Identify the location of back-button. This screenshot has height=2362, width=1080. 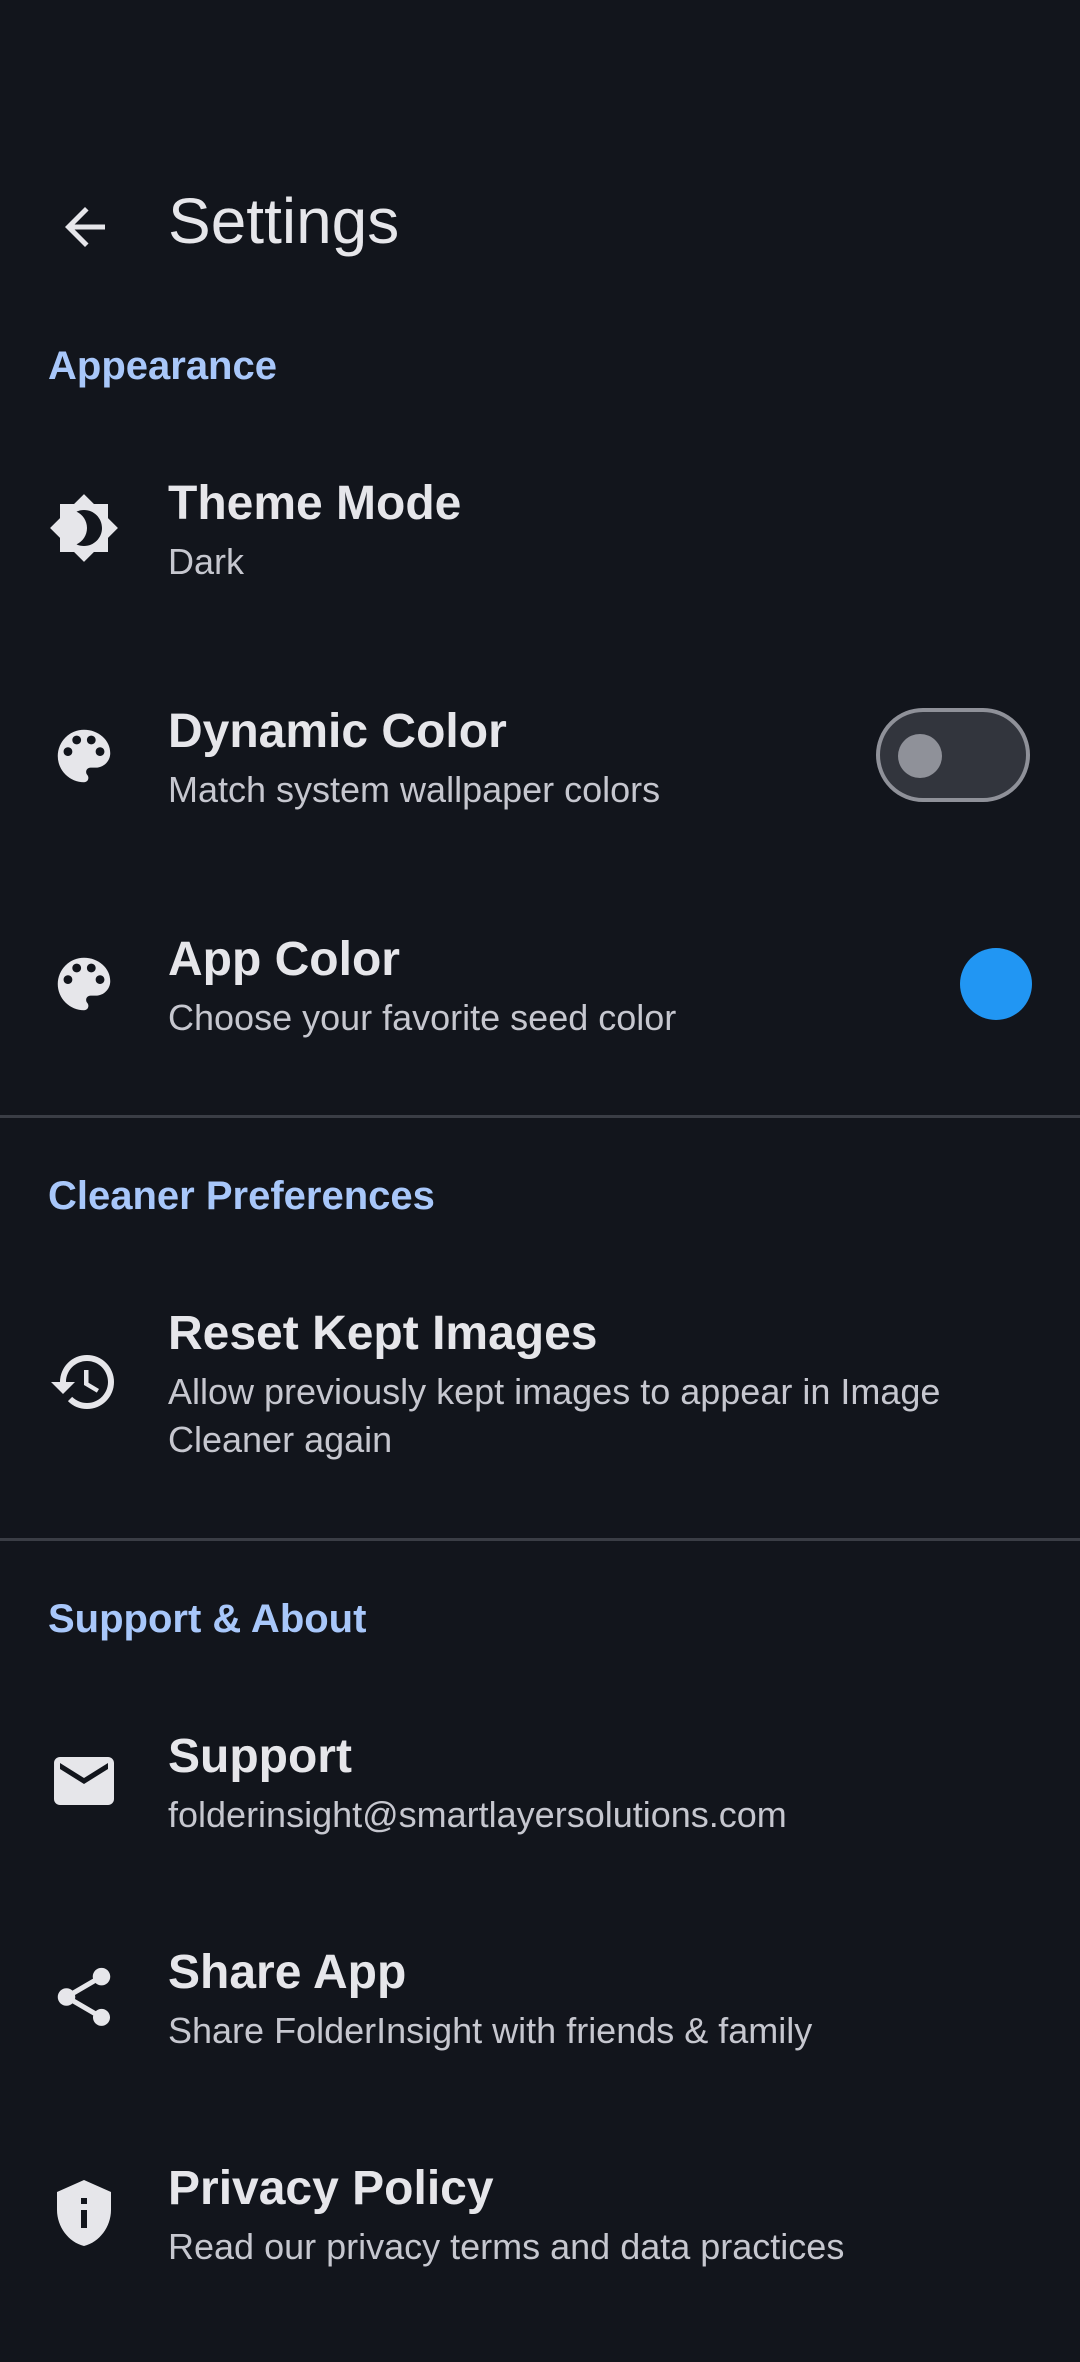
(85, 227).